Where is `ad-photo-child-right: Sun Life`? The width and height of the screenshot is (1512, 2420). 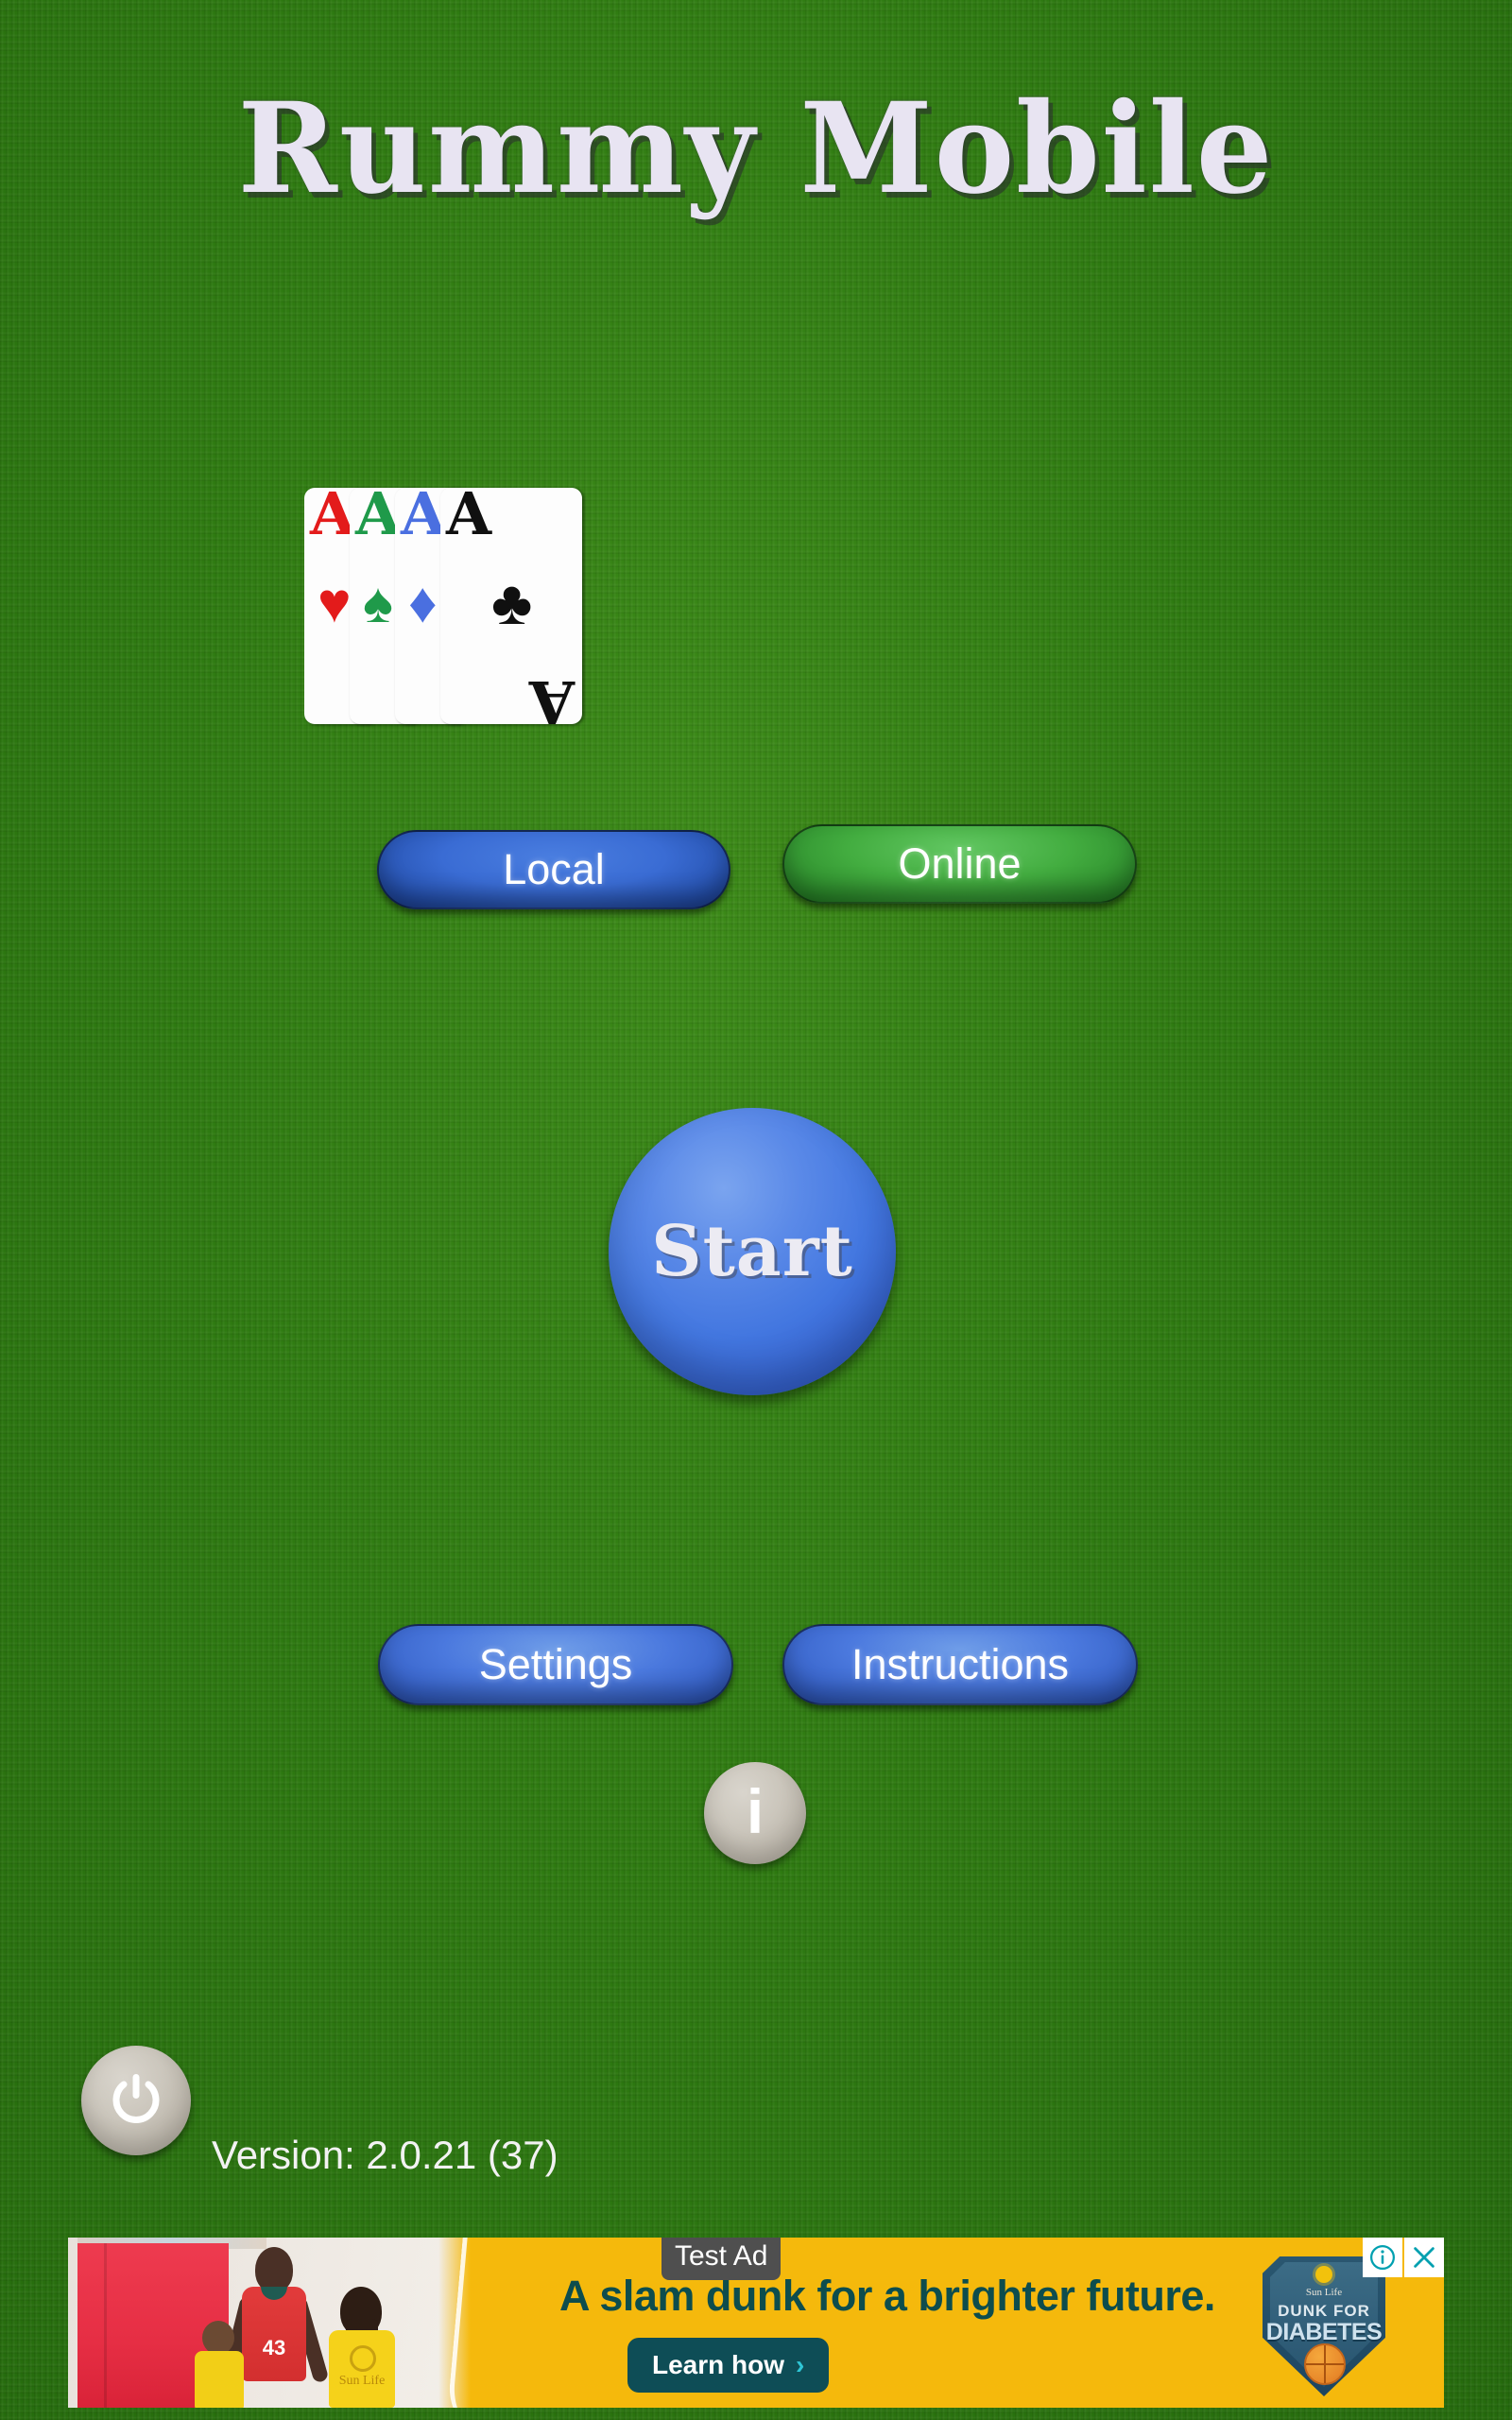 ad-photo-child-right: Sun Life is located at coordinates (362, 2347).